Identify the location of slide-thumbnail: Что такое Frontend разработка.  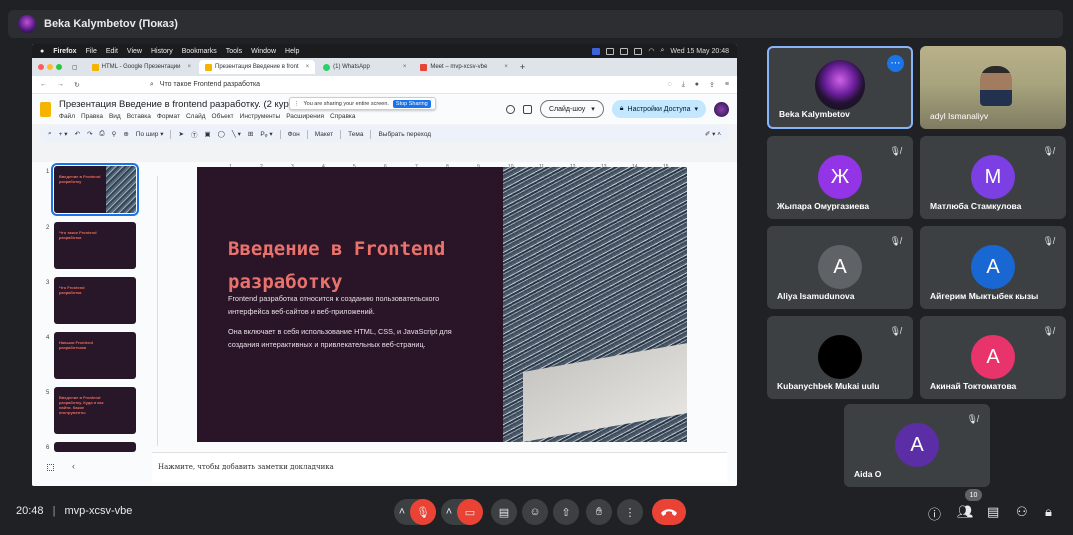
(95, 245).